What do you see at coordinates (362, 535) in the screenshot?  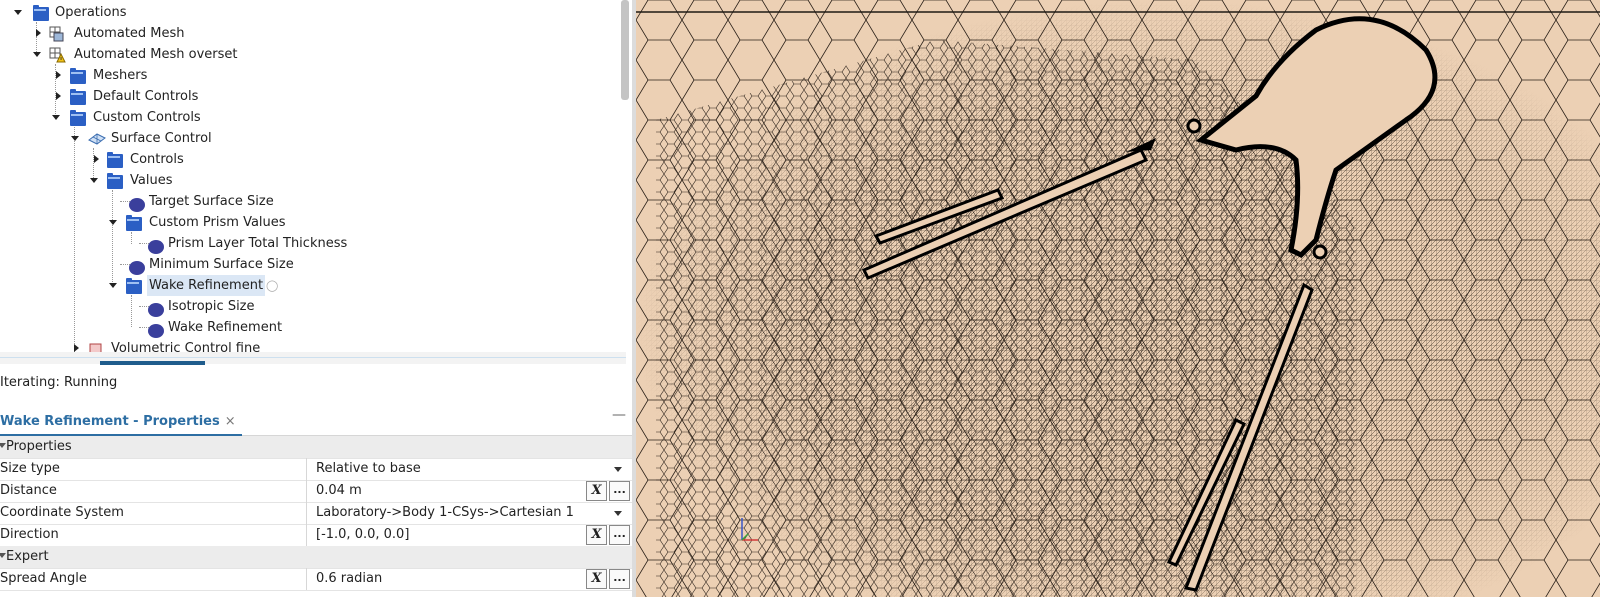 I see `property-value-field: [-1.0, 0.0, 0.0]` at bounding box center [362, 535].